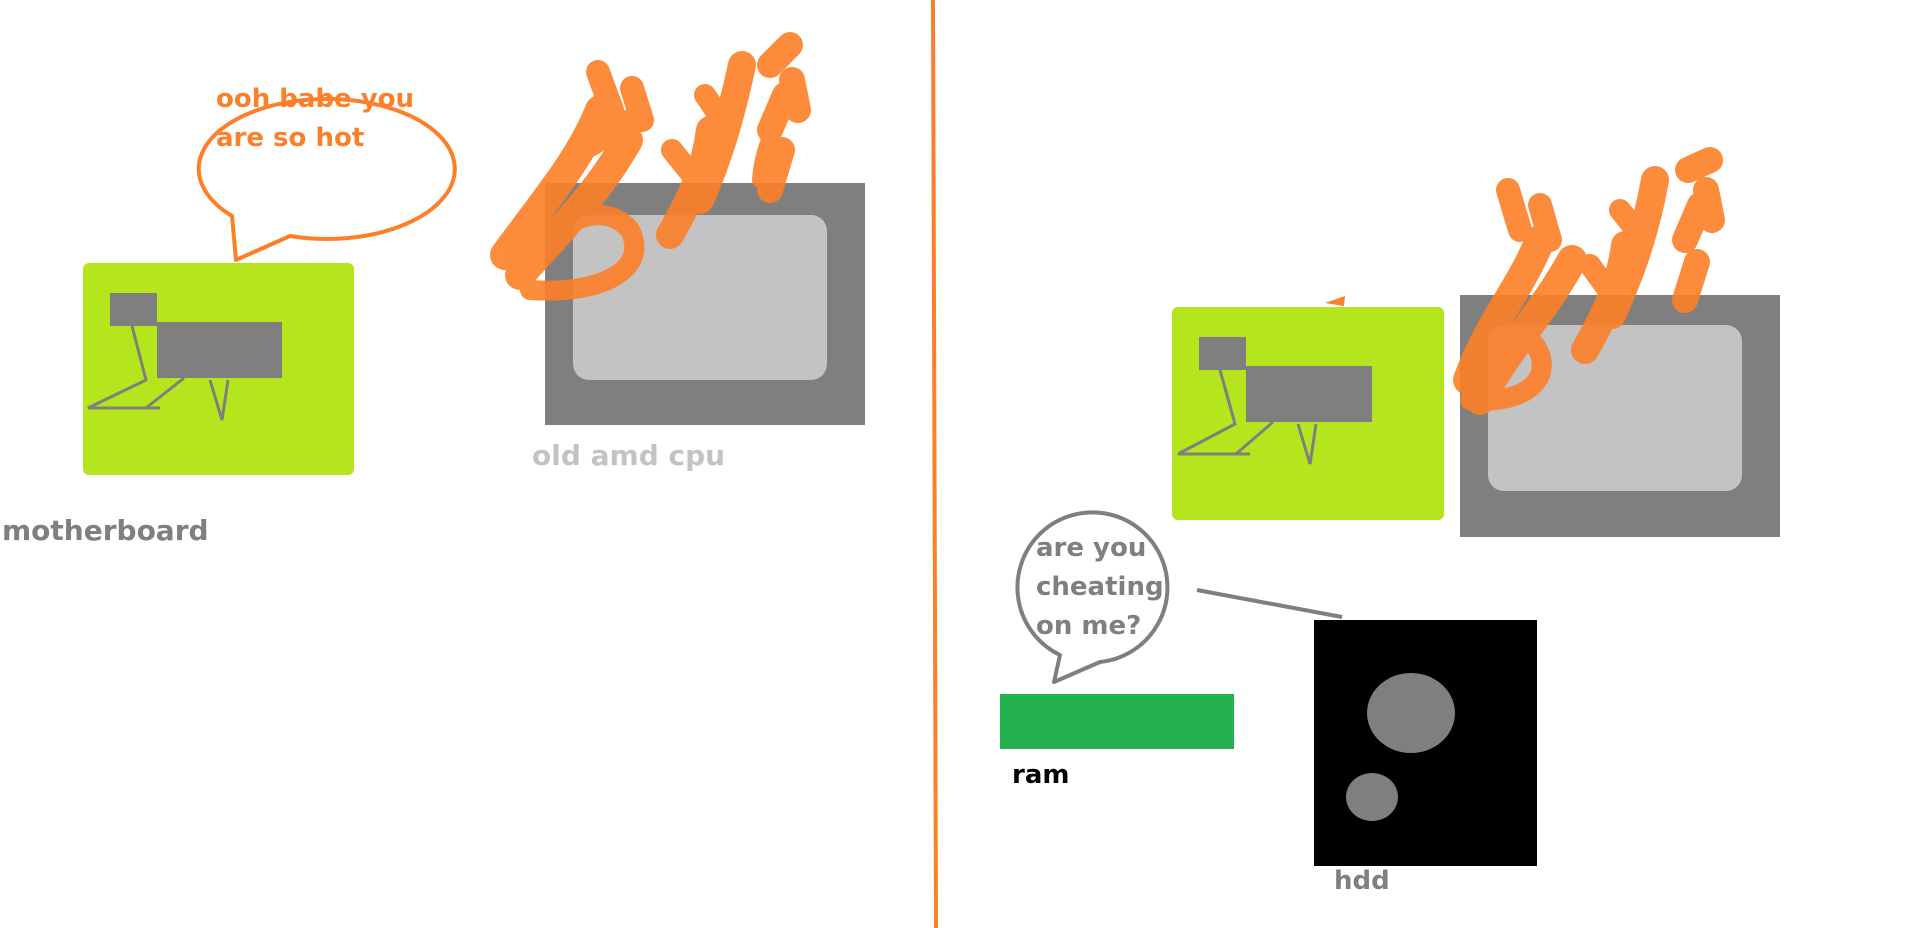 The width and height of the screenshot is (1914, 928). I want to click on ram-label: ram, so click(1040, 775).